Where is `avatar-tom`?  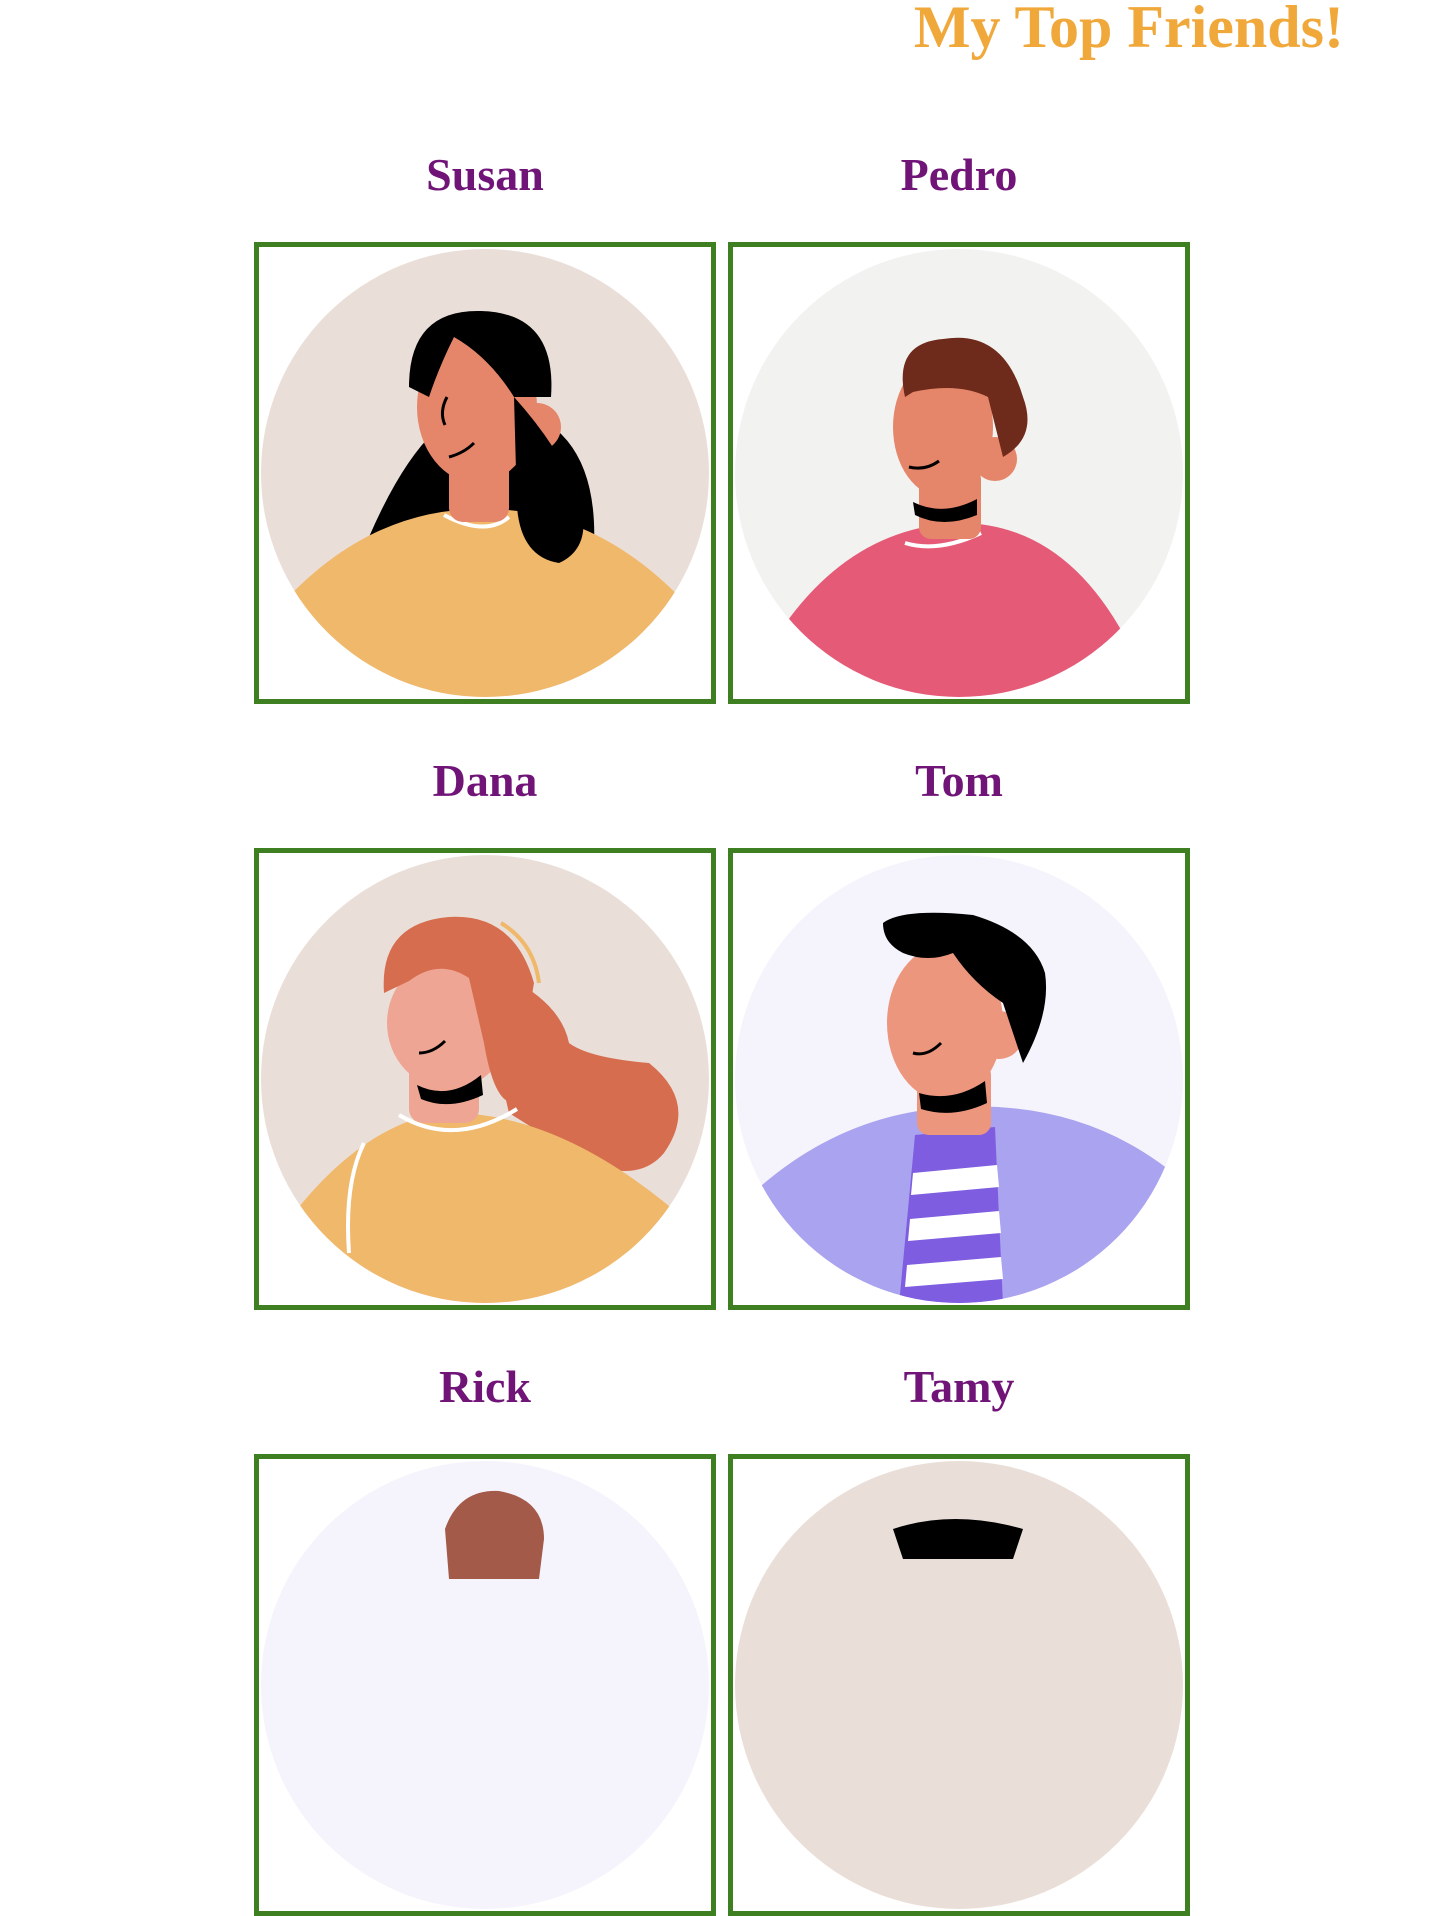 avatar-tom is located at coordinates (959, 1079).